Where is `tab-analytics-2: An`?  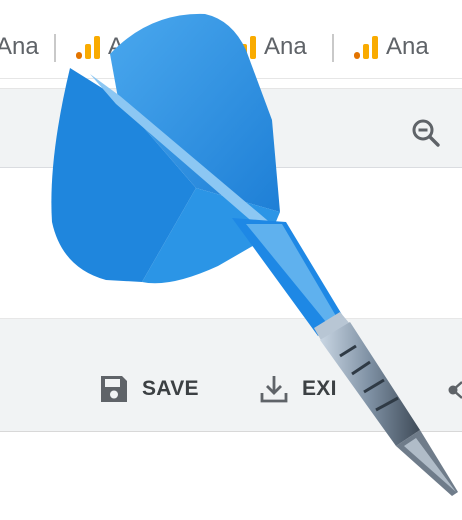 tab-analytics-2: An is located at coordinates (105, 47).